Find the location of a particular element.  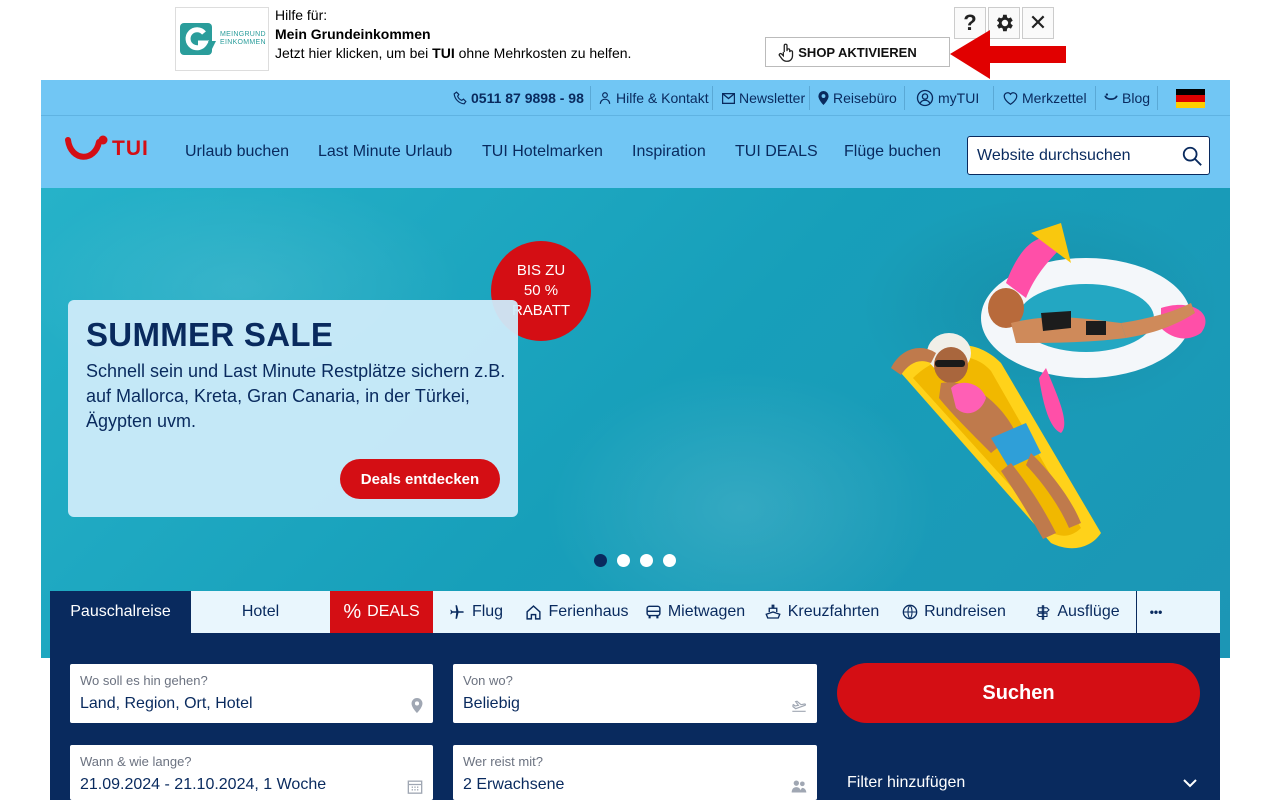

extension-help-for: Hilfe für: is located at coordinates (301, 15).